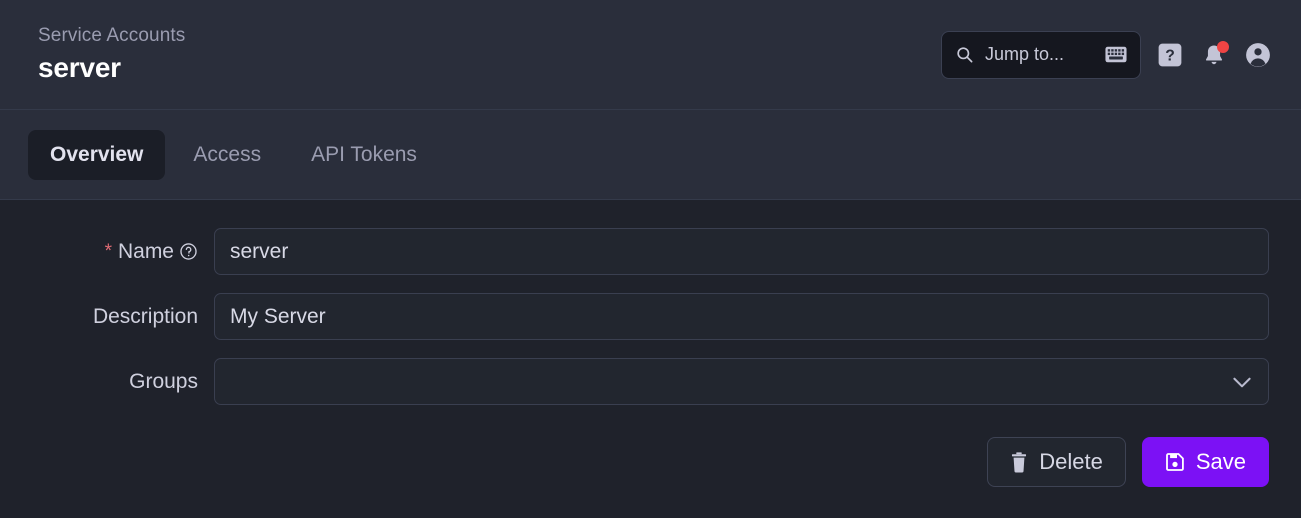  Describe the element at coordinates (145, 316) in the screenshot. I see `label-description: Description` at that location.